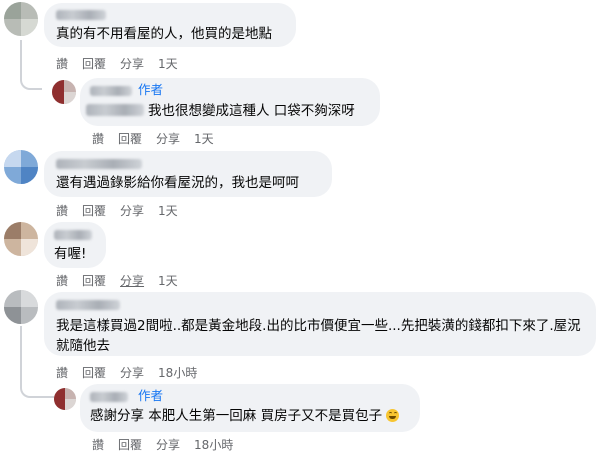 The width and height of the screenshot is (600, 453). Describe the element at coordinates (164, 34) in the screenshot. I see `comment-text: 真的有不用看屋的人，他買的是地點` at that location.